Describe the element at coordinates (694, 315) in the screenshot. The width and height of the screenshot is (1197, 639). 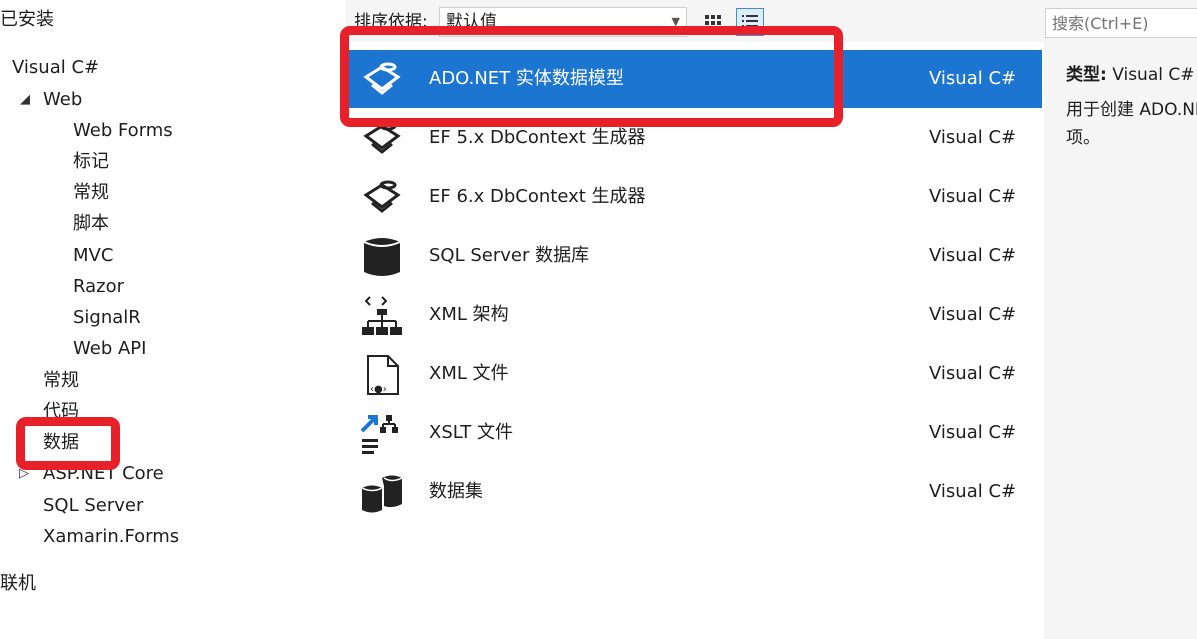
I see `list-item-xml-schema: XML 架构 Visual C#` at that location.